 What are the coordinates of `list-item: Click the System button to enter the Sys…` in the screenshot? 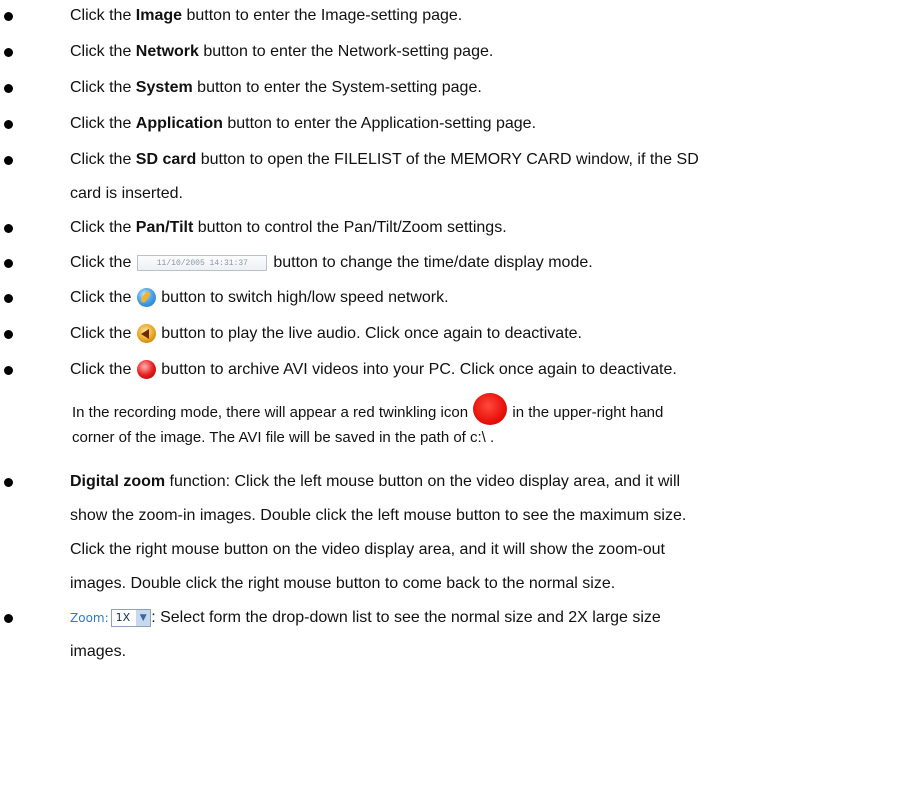 It's located at (485, 88).